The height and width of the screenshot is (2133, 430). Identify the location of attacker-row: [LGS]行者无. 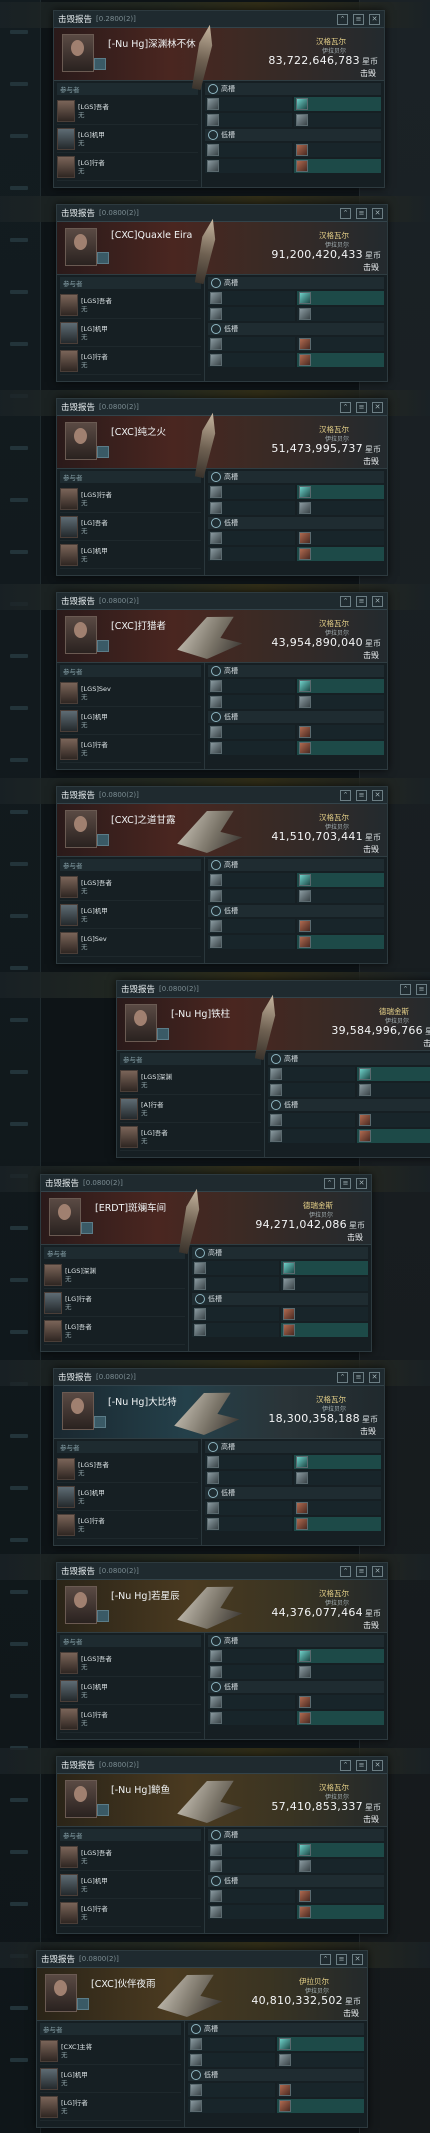
(130, 499).